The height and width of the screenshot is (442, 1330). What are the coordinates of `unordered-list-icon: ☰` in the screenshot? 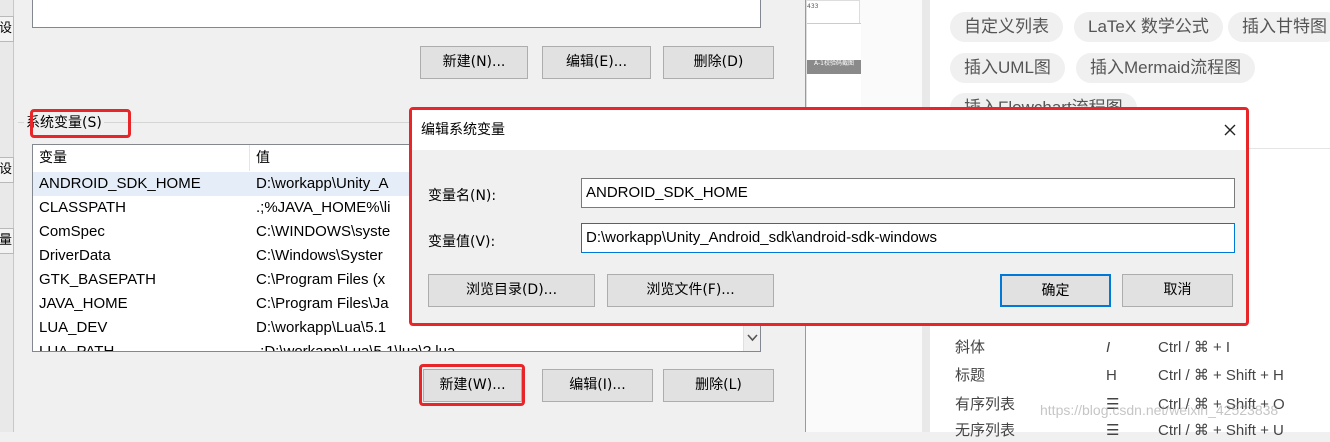 It's located at (1113, 430).